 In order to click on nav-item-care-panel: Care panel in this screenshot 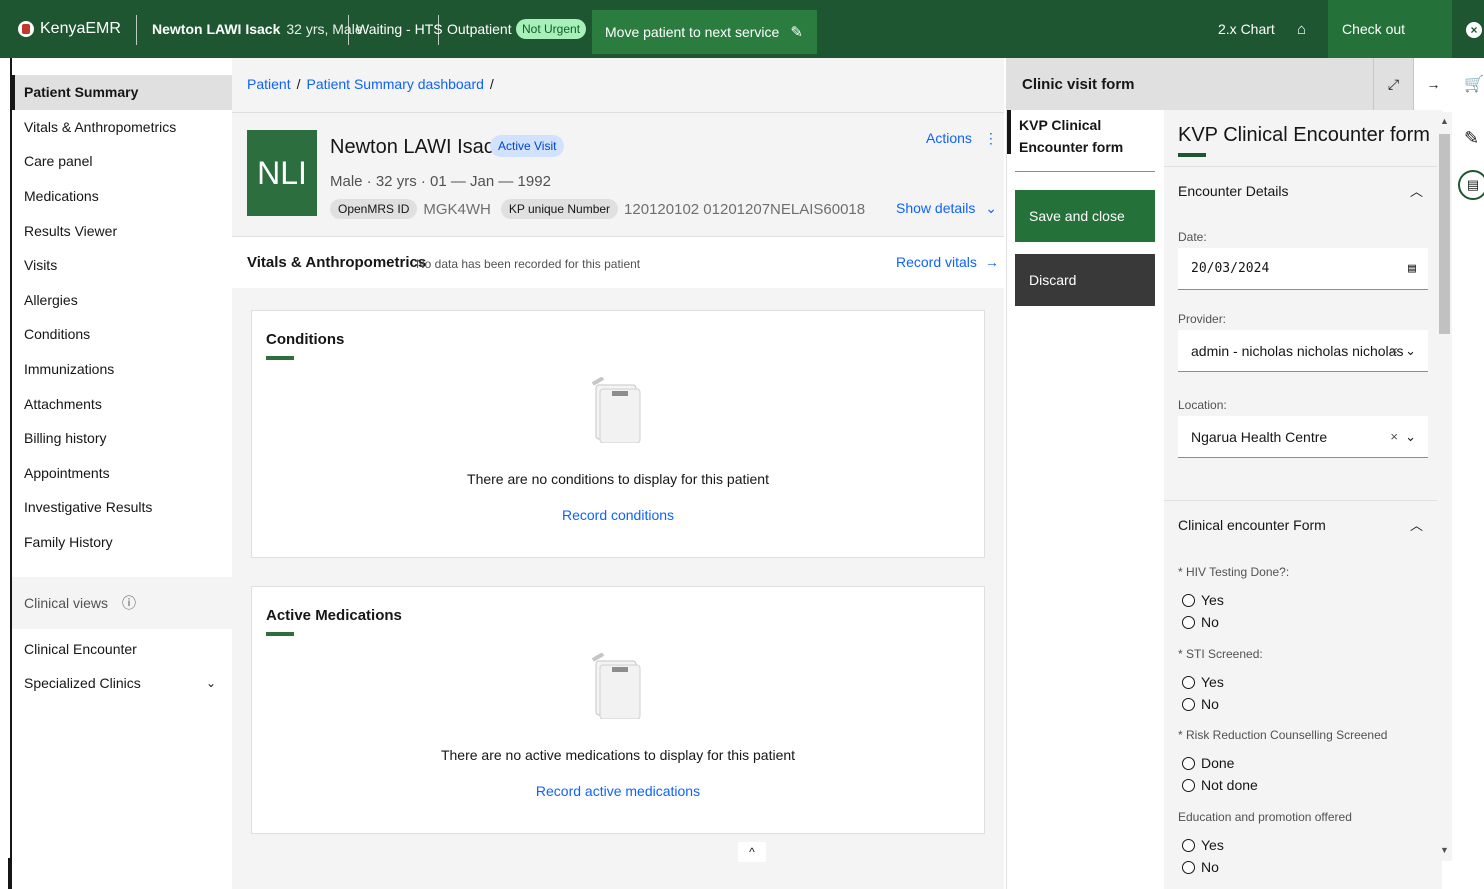, I will do `click(122, 161)`.